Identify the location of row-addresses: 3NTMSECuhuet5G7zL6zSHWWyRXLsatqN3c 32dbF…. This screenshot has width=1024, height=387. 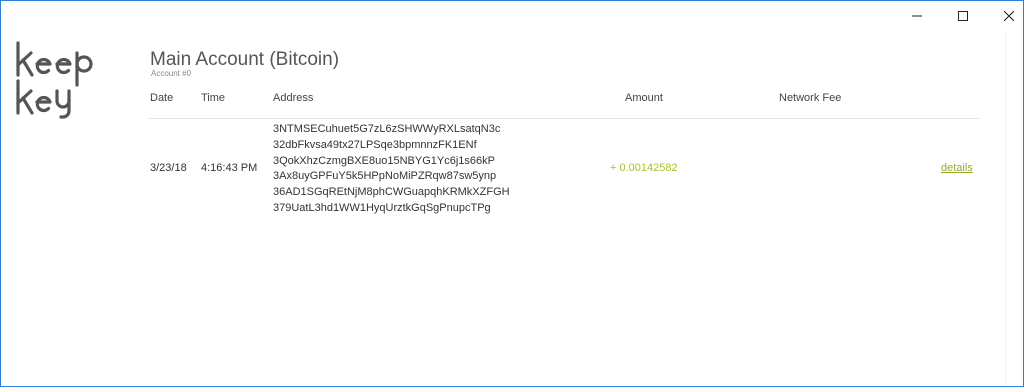
(391, 169).